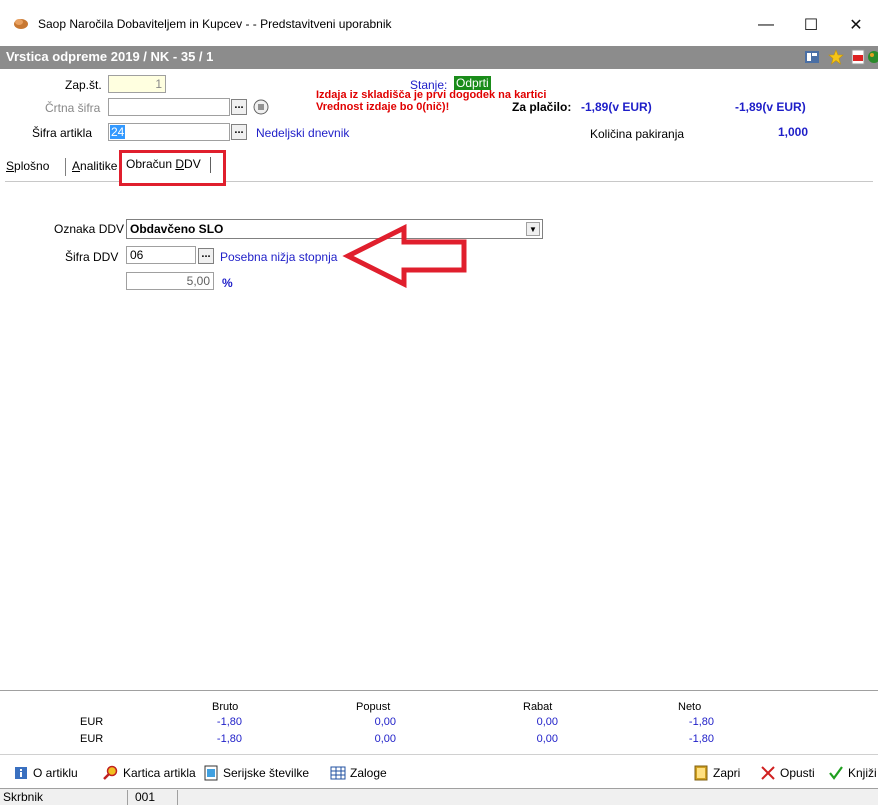 This screenshot has width=878, height=805. Describe the element at coordinates (770, 107) in the screenshot. I see `za-placilo-value-total: -1,89(v EUR)` at that location.